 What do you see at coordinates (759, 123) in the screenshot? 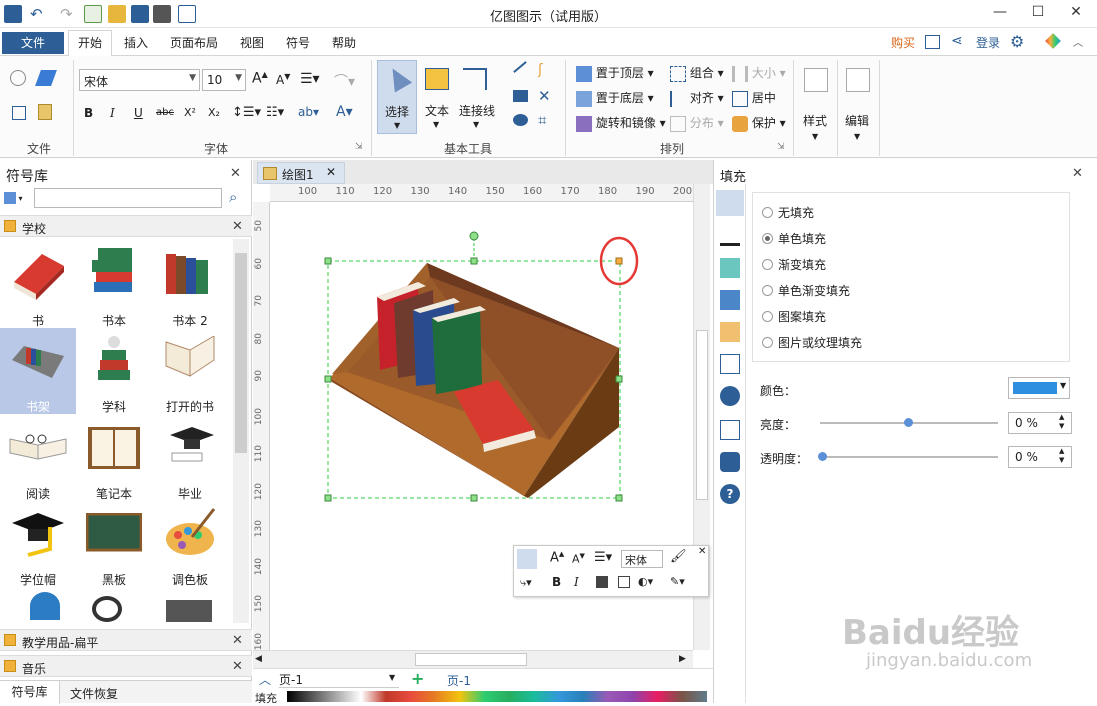
I see `protect-button: 保护 ▾` at bounding box center [759, 123].